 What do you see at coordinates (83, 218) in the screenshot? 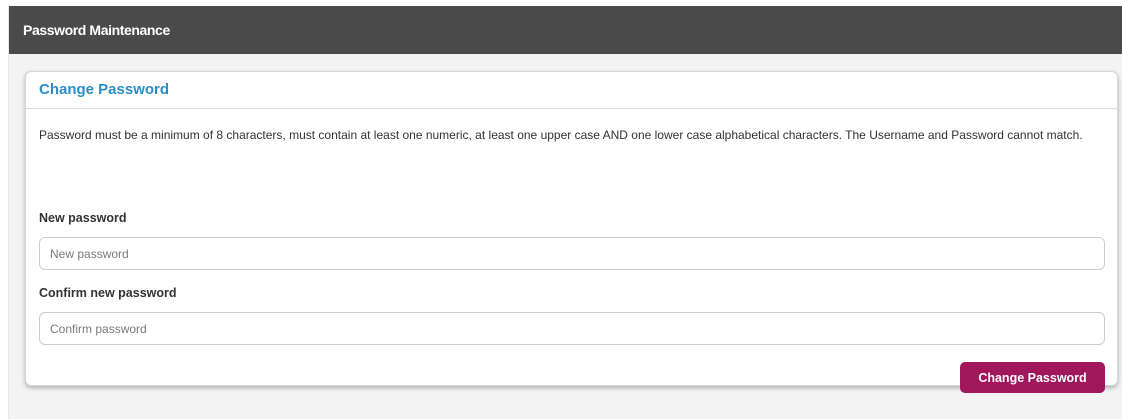
I see `new-password-label: New password` at bounding box center [83, 218].